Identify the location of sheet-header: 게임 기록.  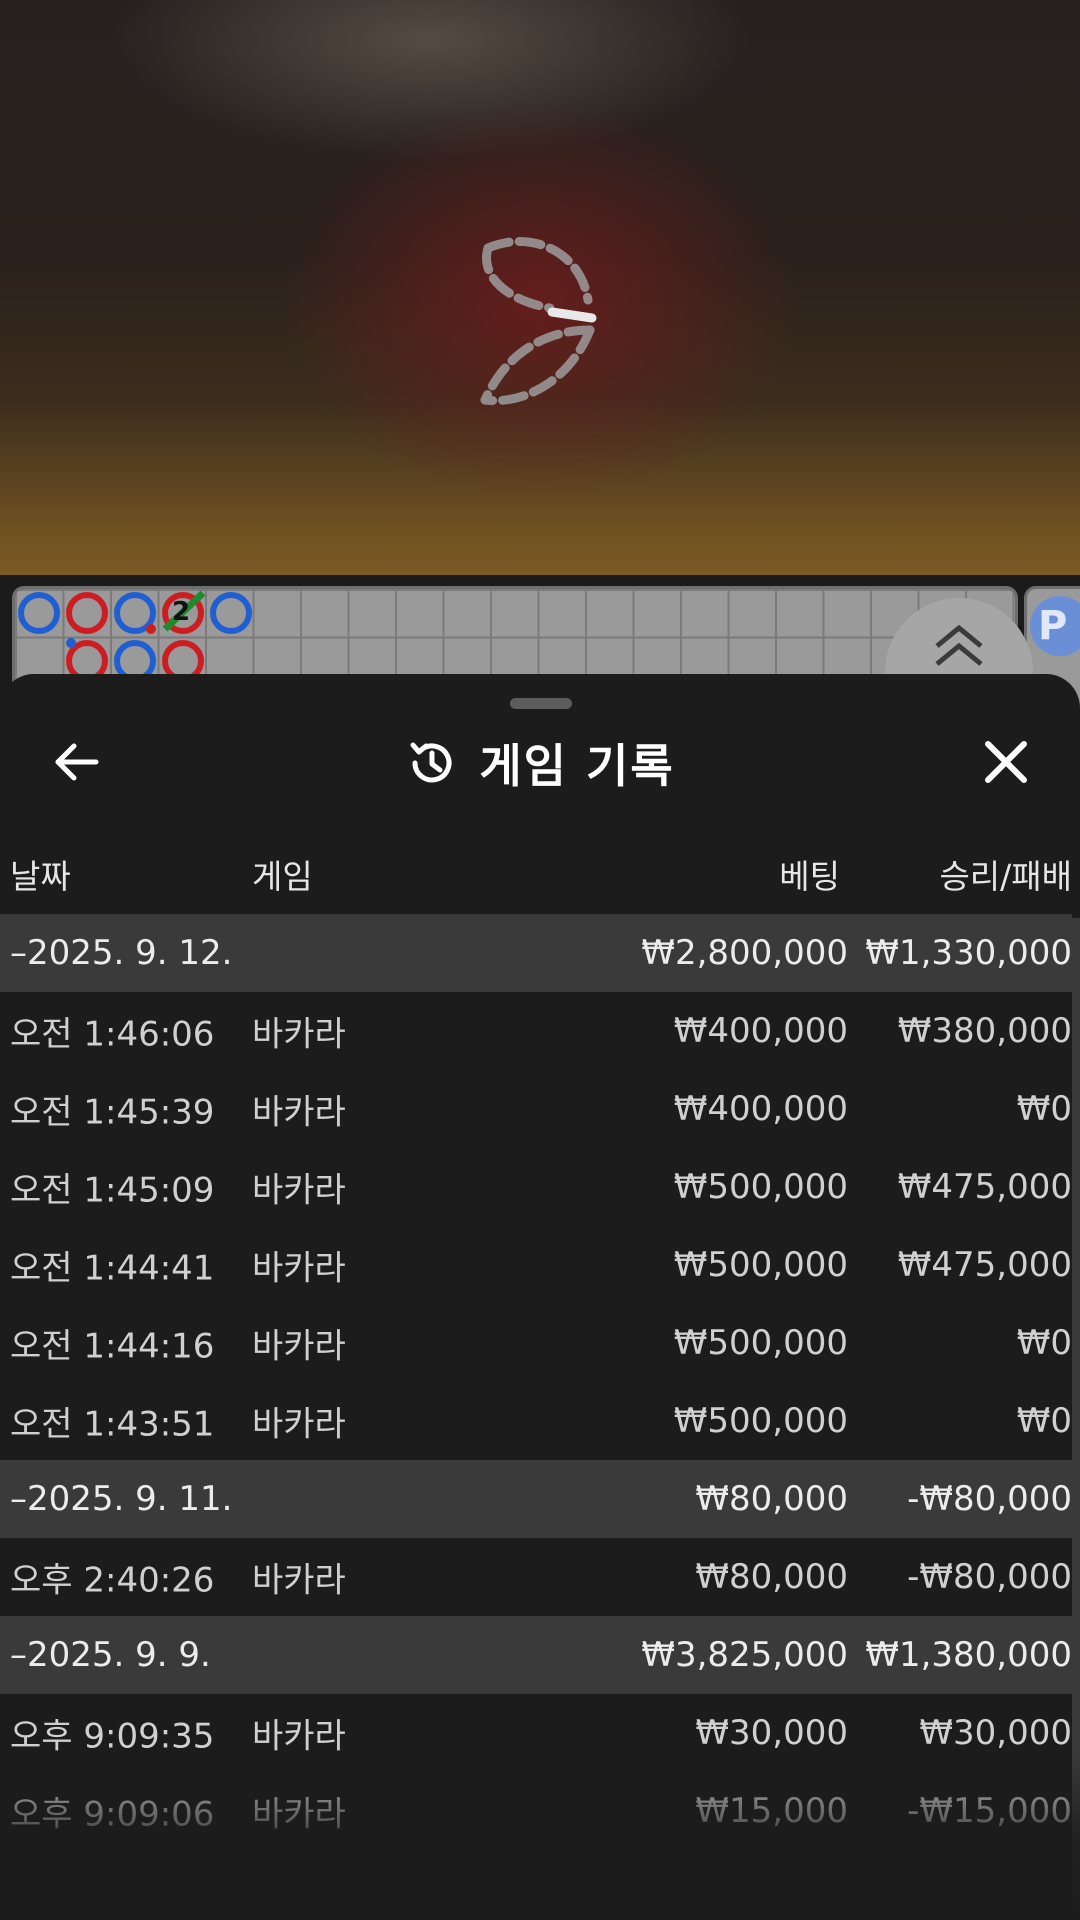
(540, 763).